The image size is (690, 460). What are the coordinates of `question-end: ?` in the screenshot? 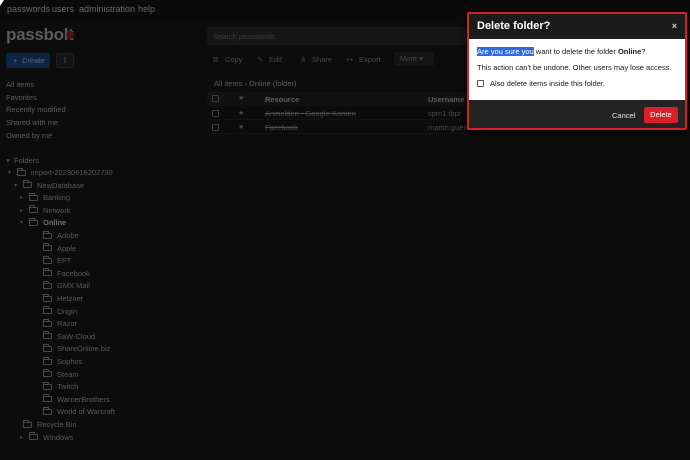 It's located at (643, 51).